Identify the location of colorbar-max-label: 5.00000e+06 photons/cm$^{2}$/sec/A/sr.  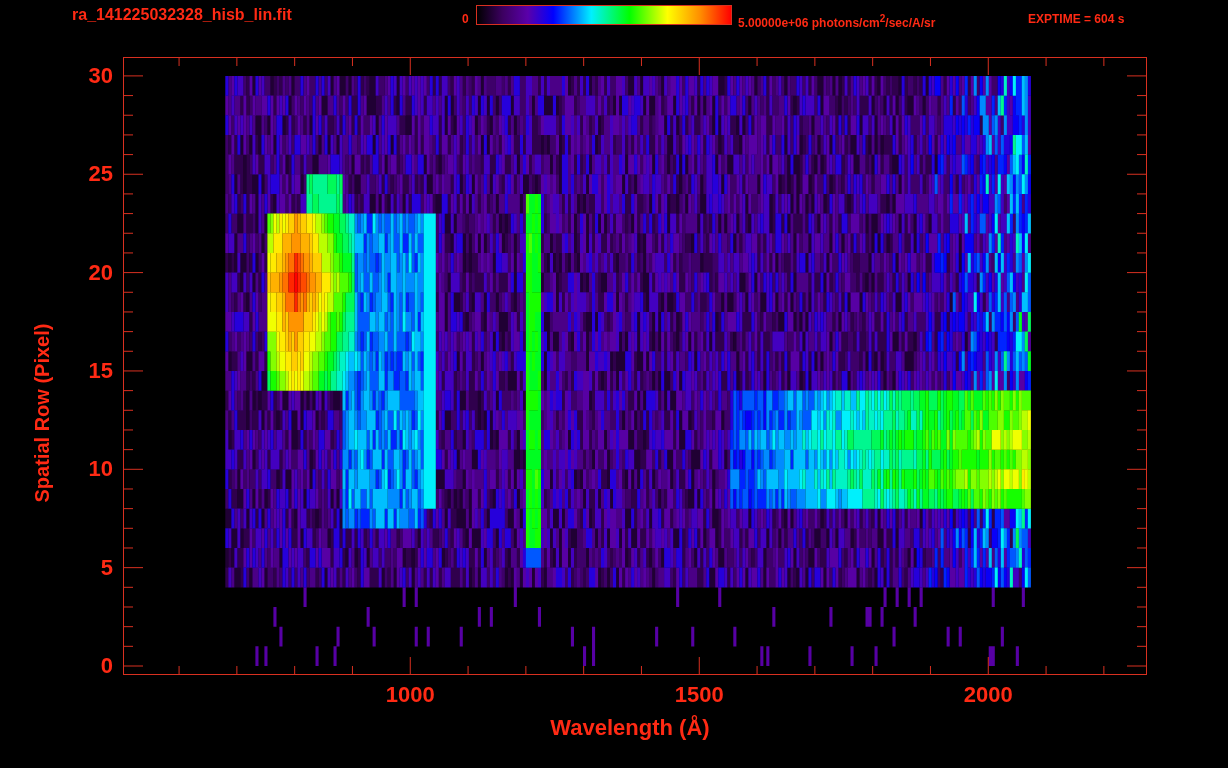
(837, 22).